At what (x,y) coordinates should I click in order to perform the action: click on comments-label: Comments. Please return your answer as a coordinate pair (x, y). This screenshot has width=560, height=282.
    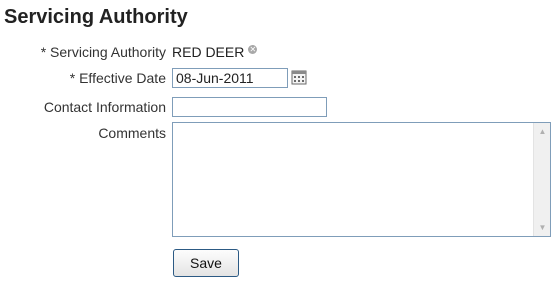
    Looking at the image, I should click on (132, 133).